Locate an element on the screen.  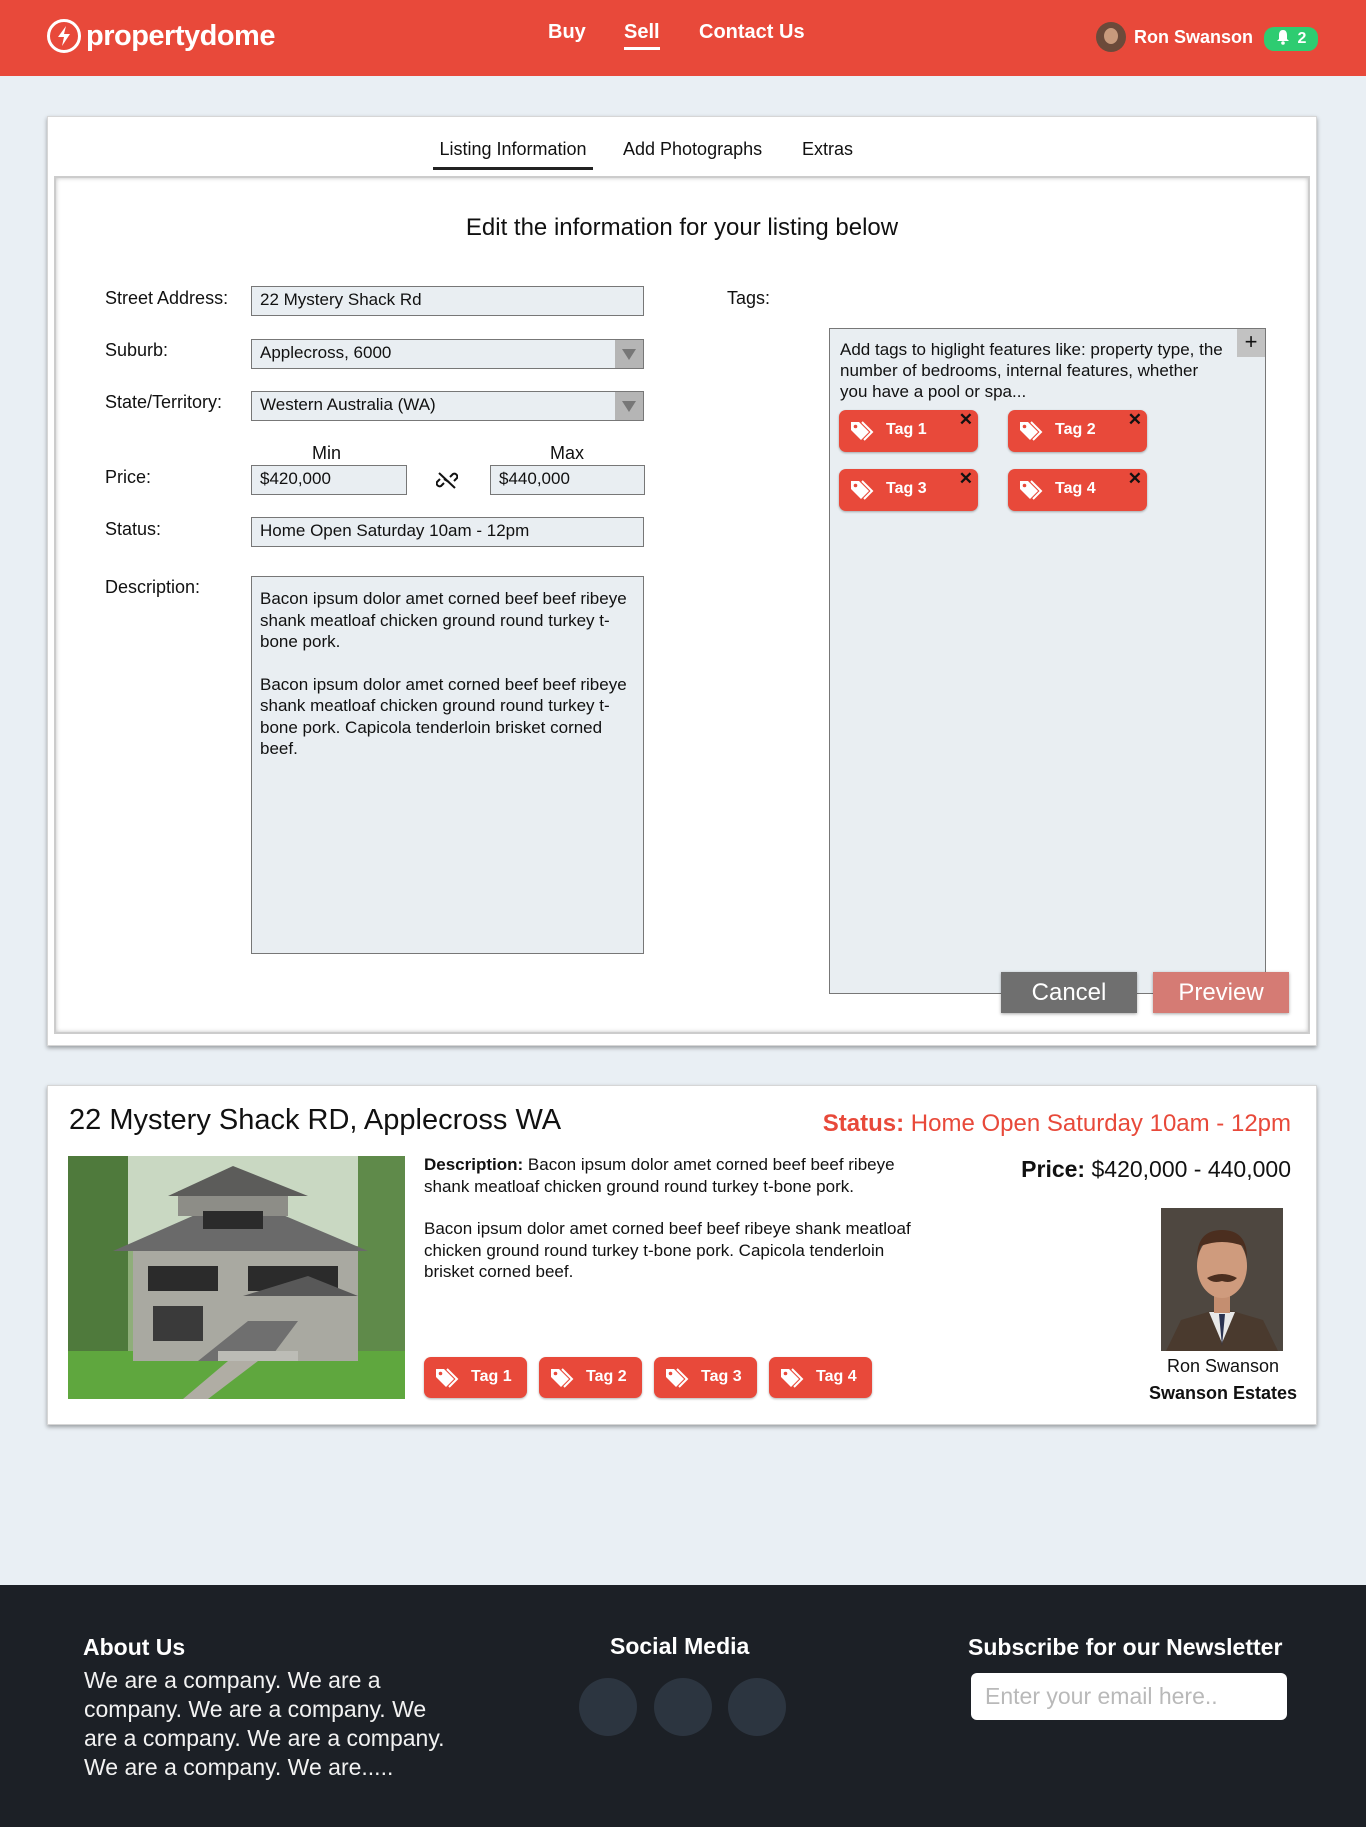
listing-status: Status: Home Open Saturday 10am - 12pm is located at coordinates (1057, 1124).